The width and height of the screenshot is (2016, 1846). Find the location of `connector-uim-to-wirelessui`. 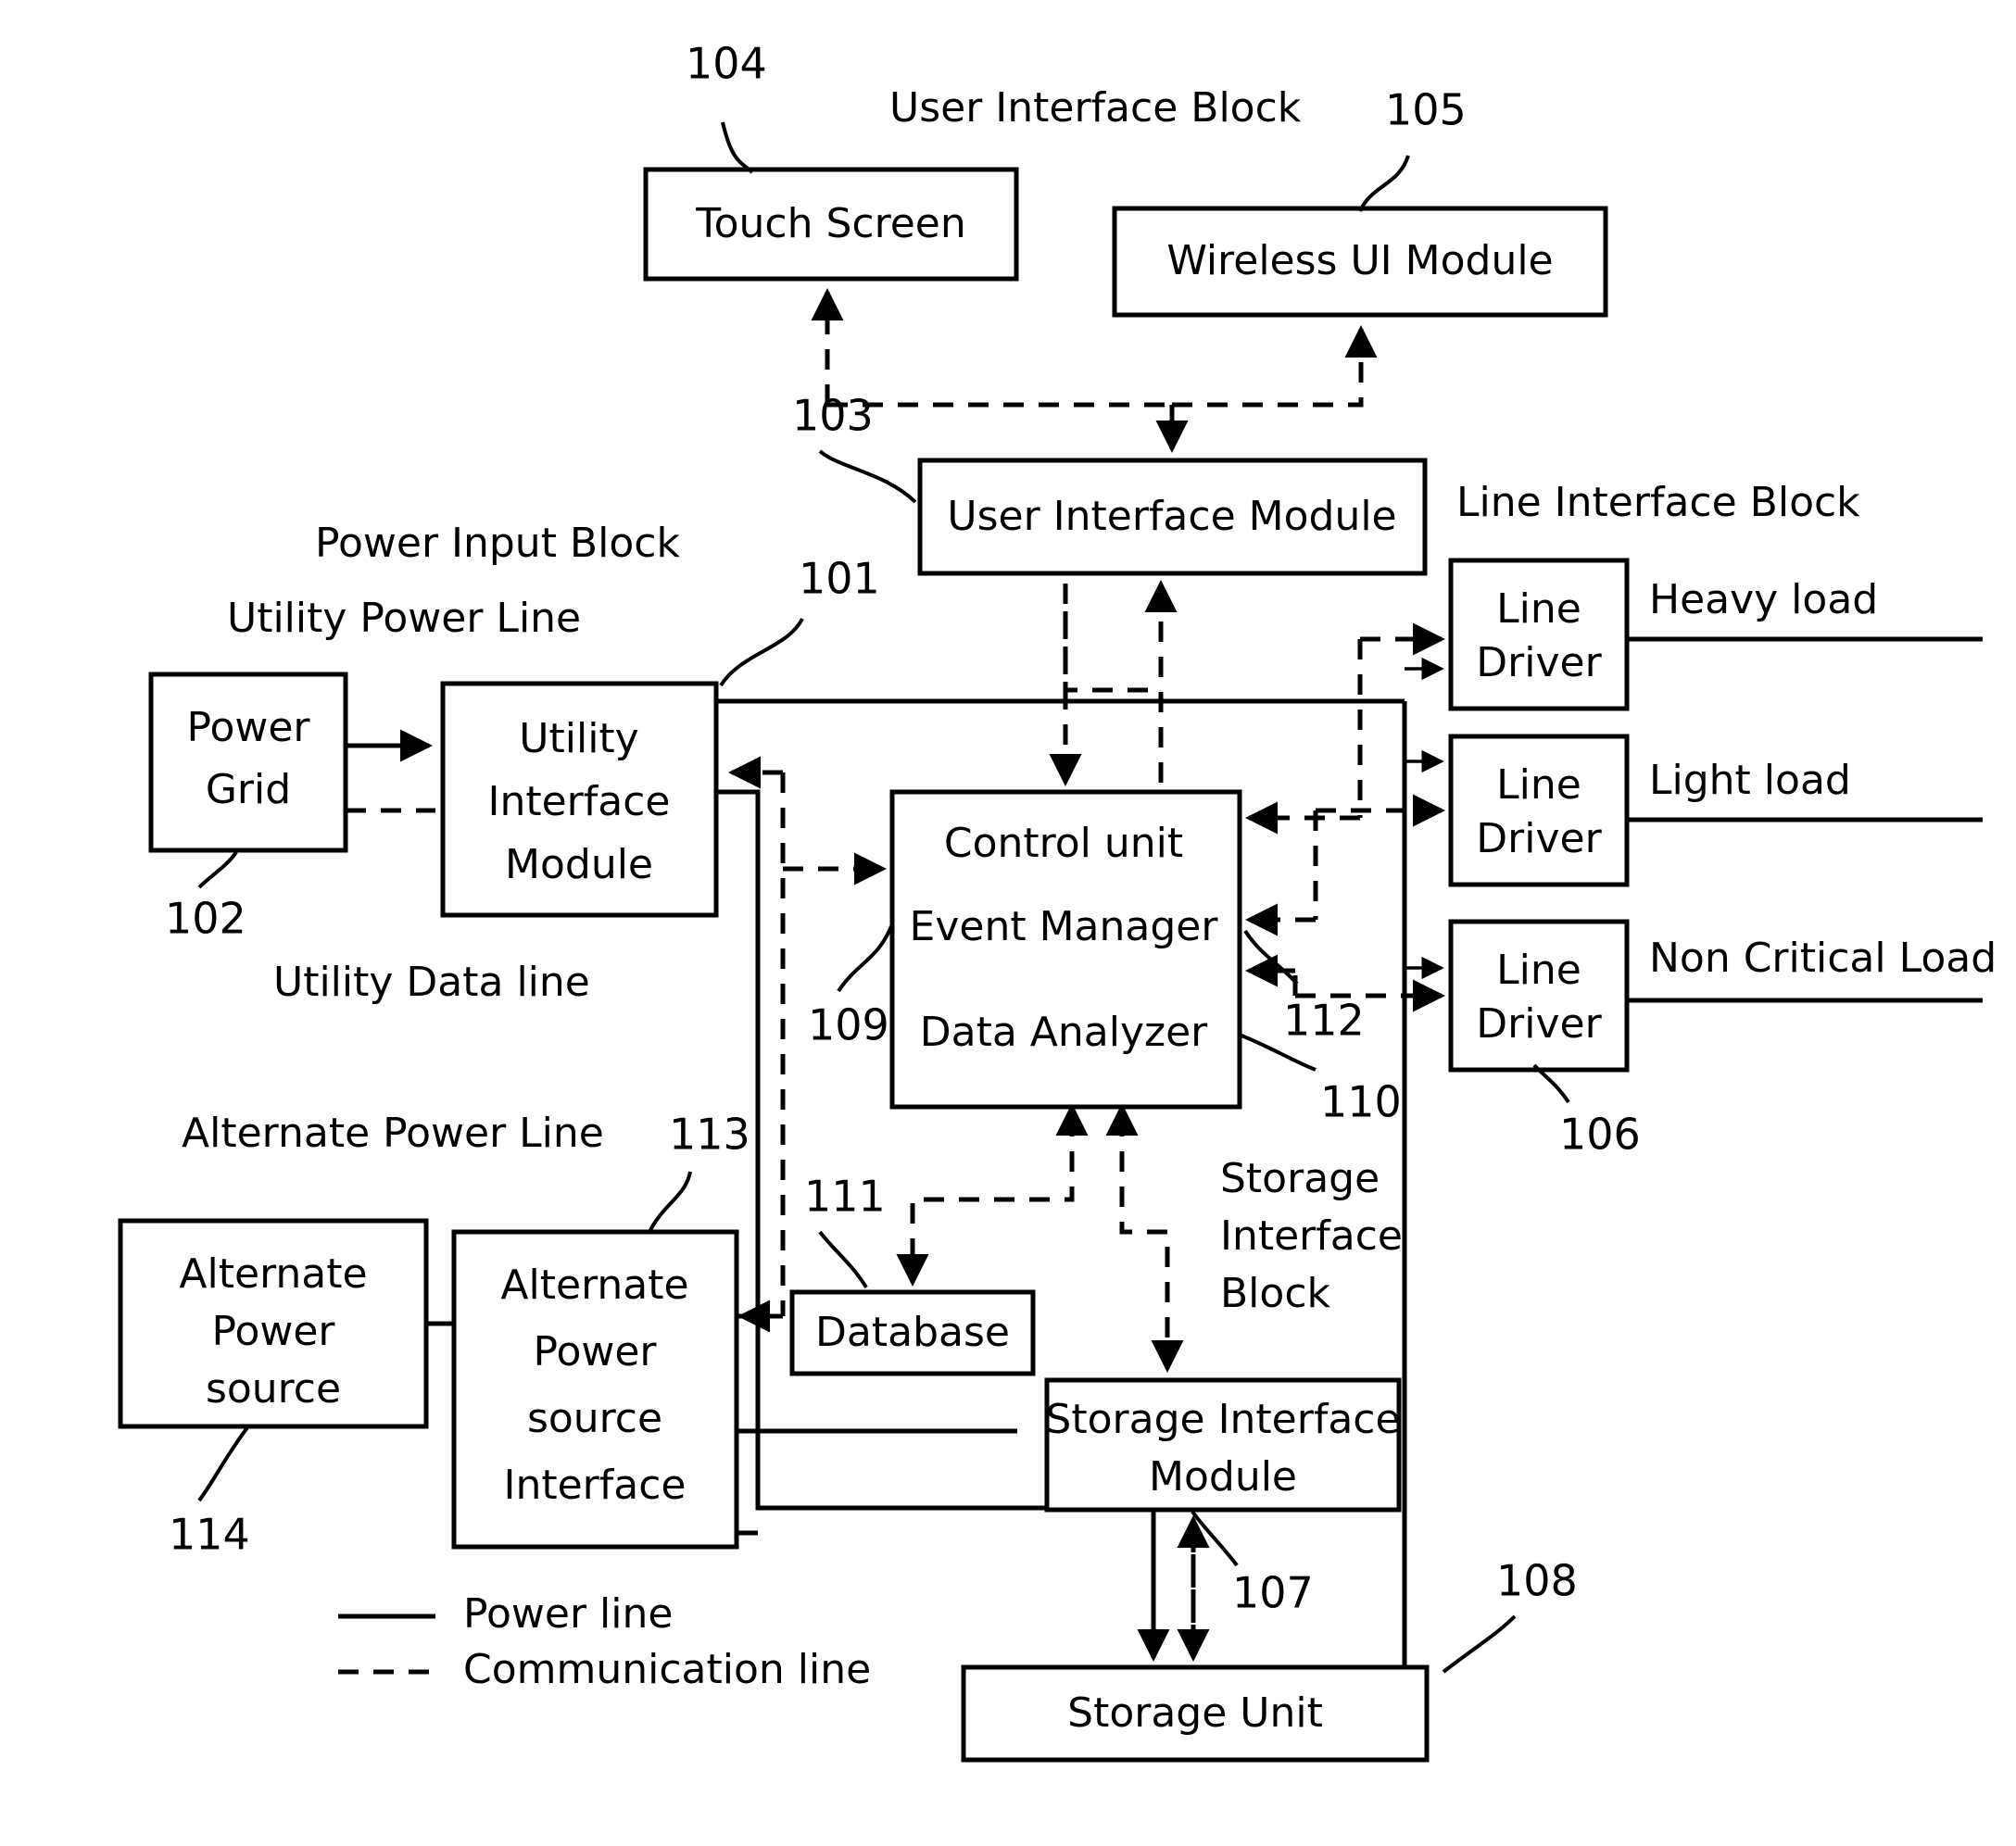

connector-uim-to-wirelessui is located at coordinates (1266, 389).